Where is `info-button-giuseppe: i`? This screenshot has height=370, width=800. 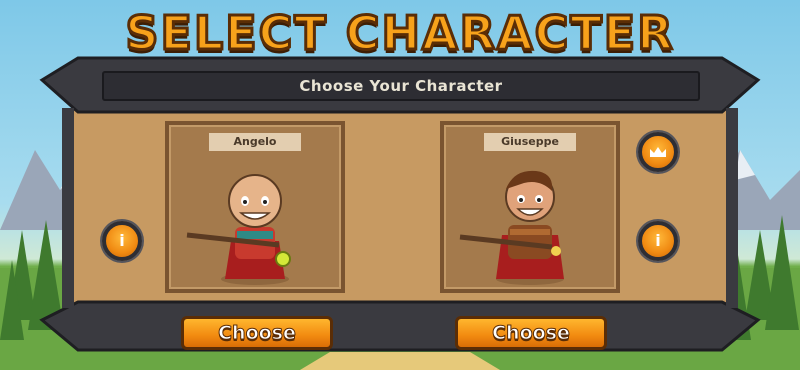
info-button-giuseppe: i is located at coordinates (658, 241).